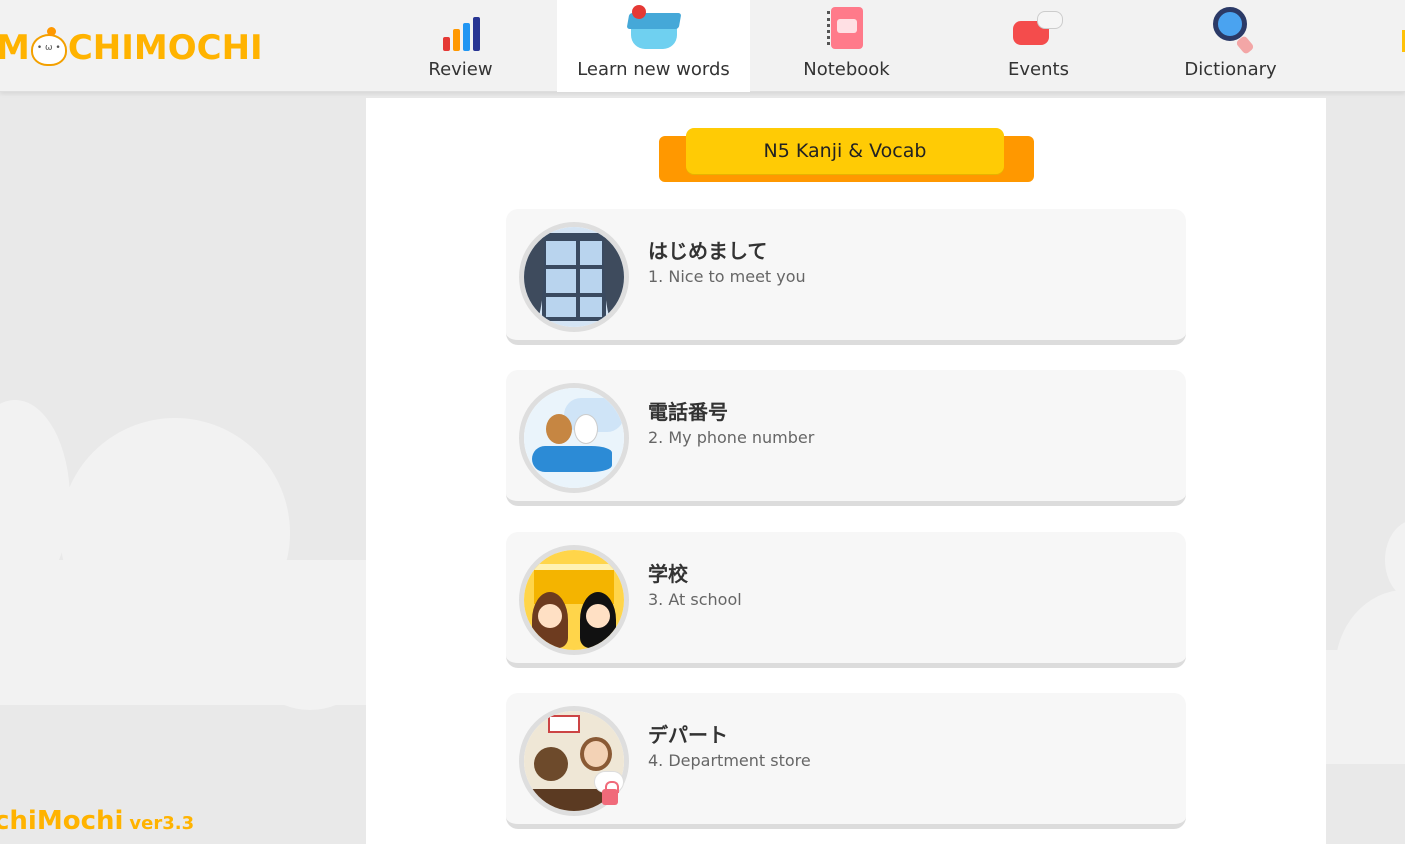  I want to click on lesson-subtitle: 3. At school, so click(695, 599).